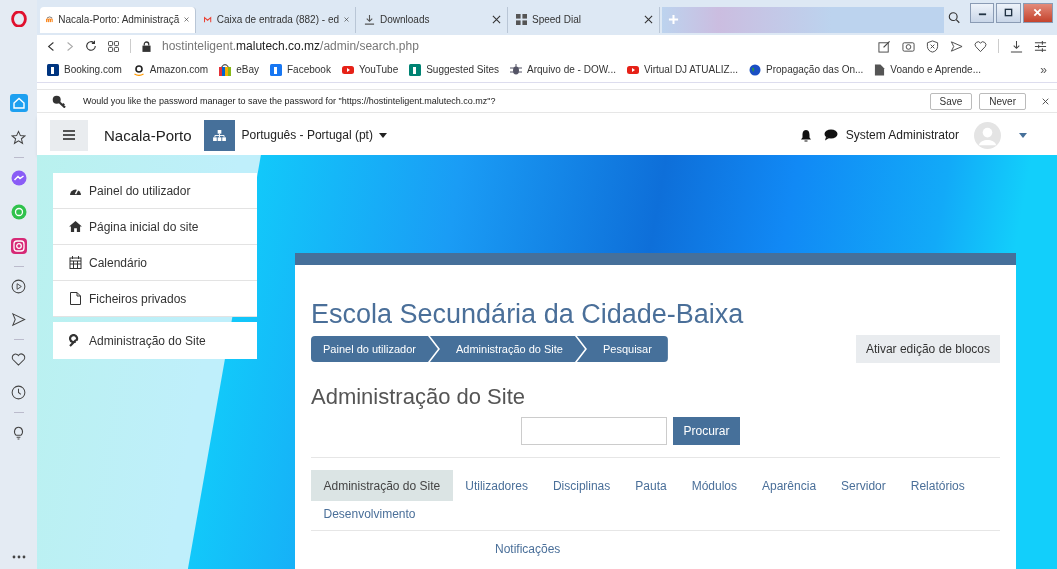 The height and width of the screenshot is (569, 1057). Describe the element at coordinates (289, 101) in the screenshot. I see `password-prompt-text: Would you like the password manager to save the password for "https://hostinteligent.malutech.co.mz"?` at that location.